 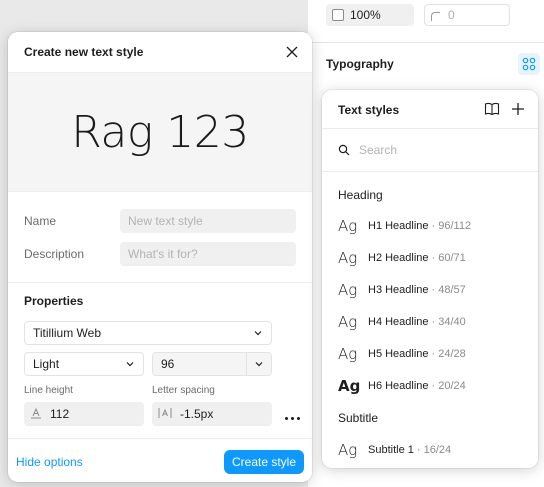 What do you see at coordinates (398, 354) in the screenshot?
I see `style-name: H5 Headline` at bounding box center [398, 354].